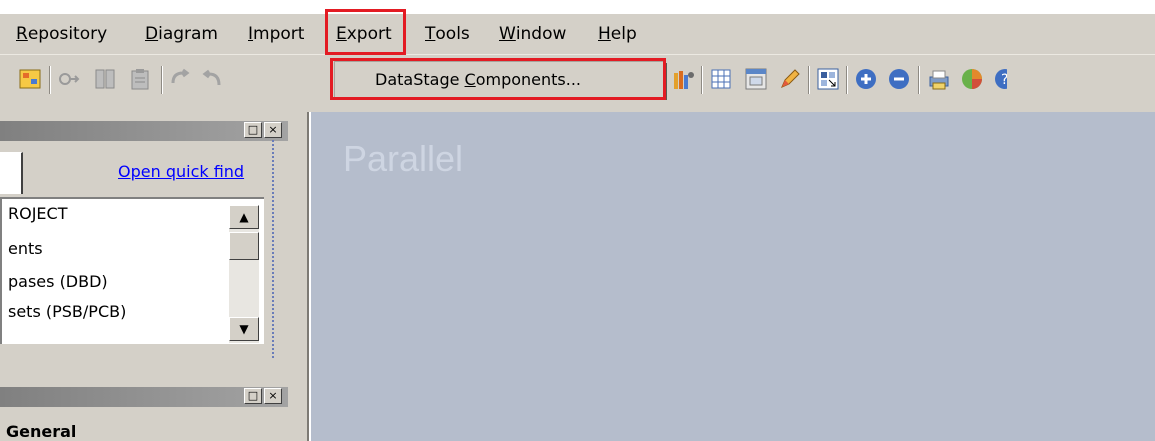 Image resolution: width=1155 pixels, height=441 pixels. What do you see at coordinates (828, 79) in the screenshot?
I see `toolbar-layout-icon` at bounding box center [828, 79].